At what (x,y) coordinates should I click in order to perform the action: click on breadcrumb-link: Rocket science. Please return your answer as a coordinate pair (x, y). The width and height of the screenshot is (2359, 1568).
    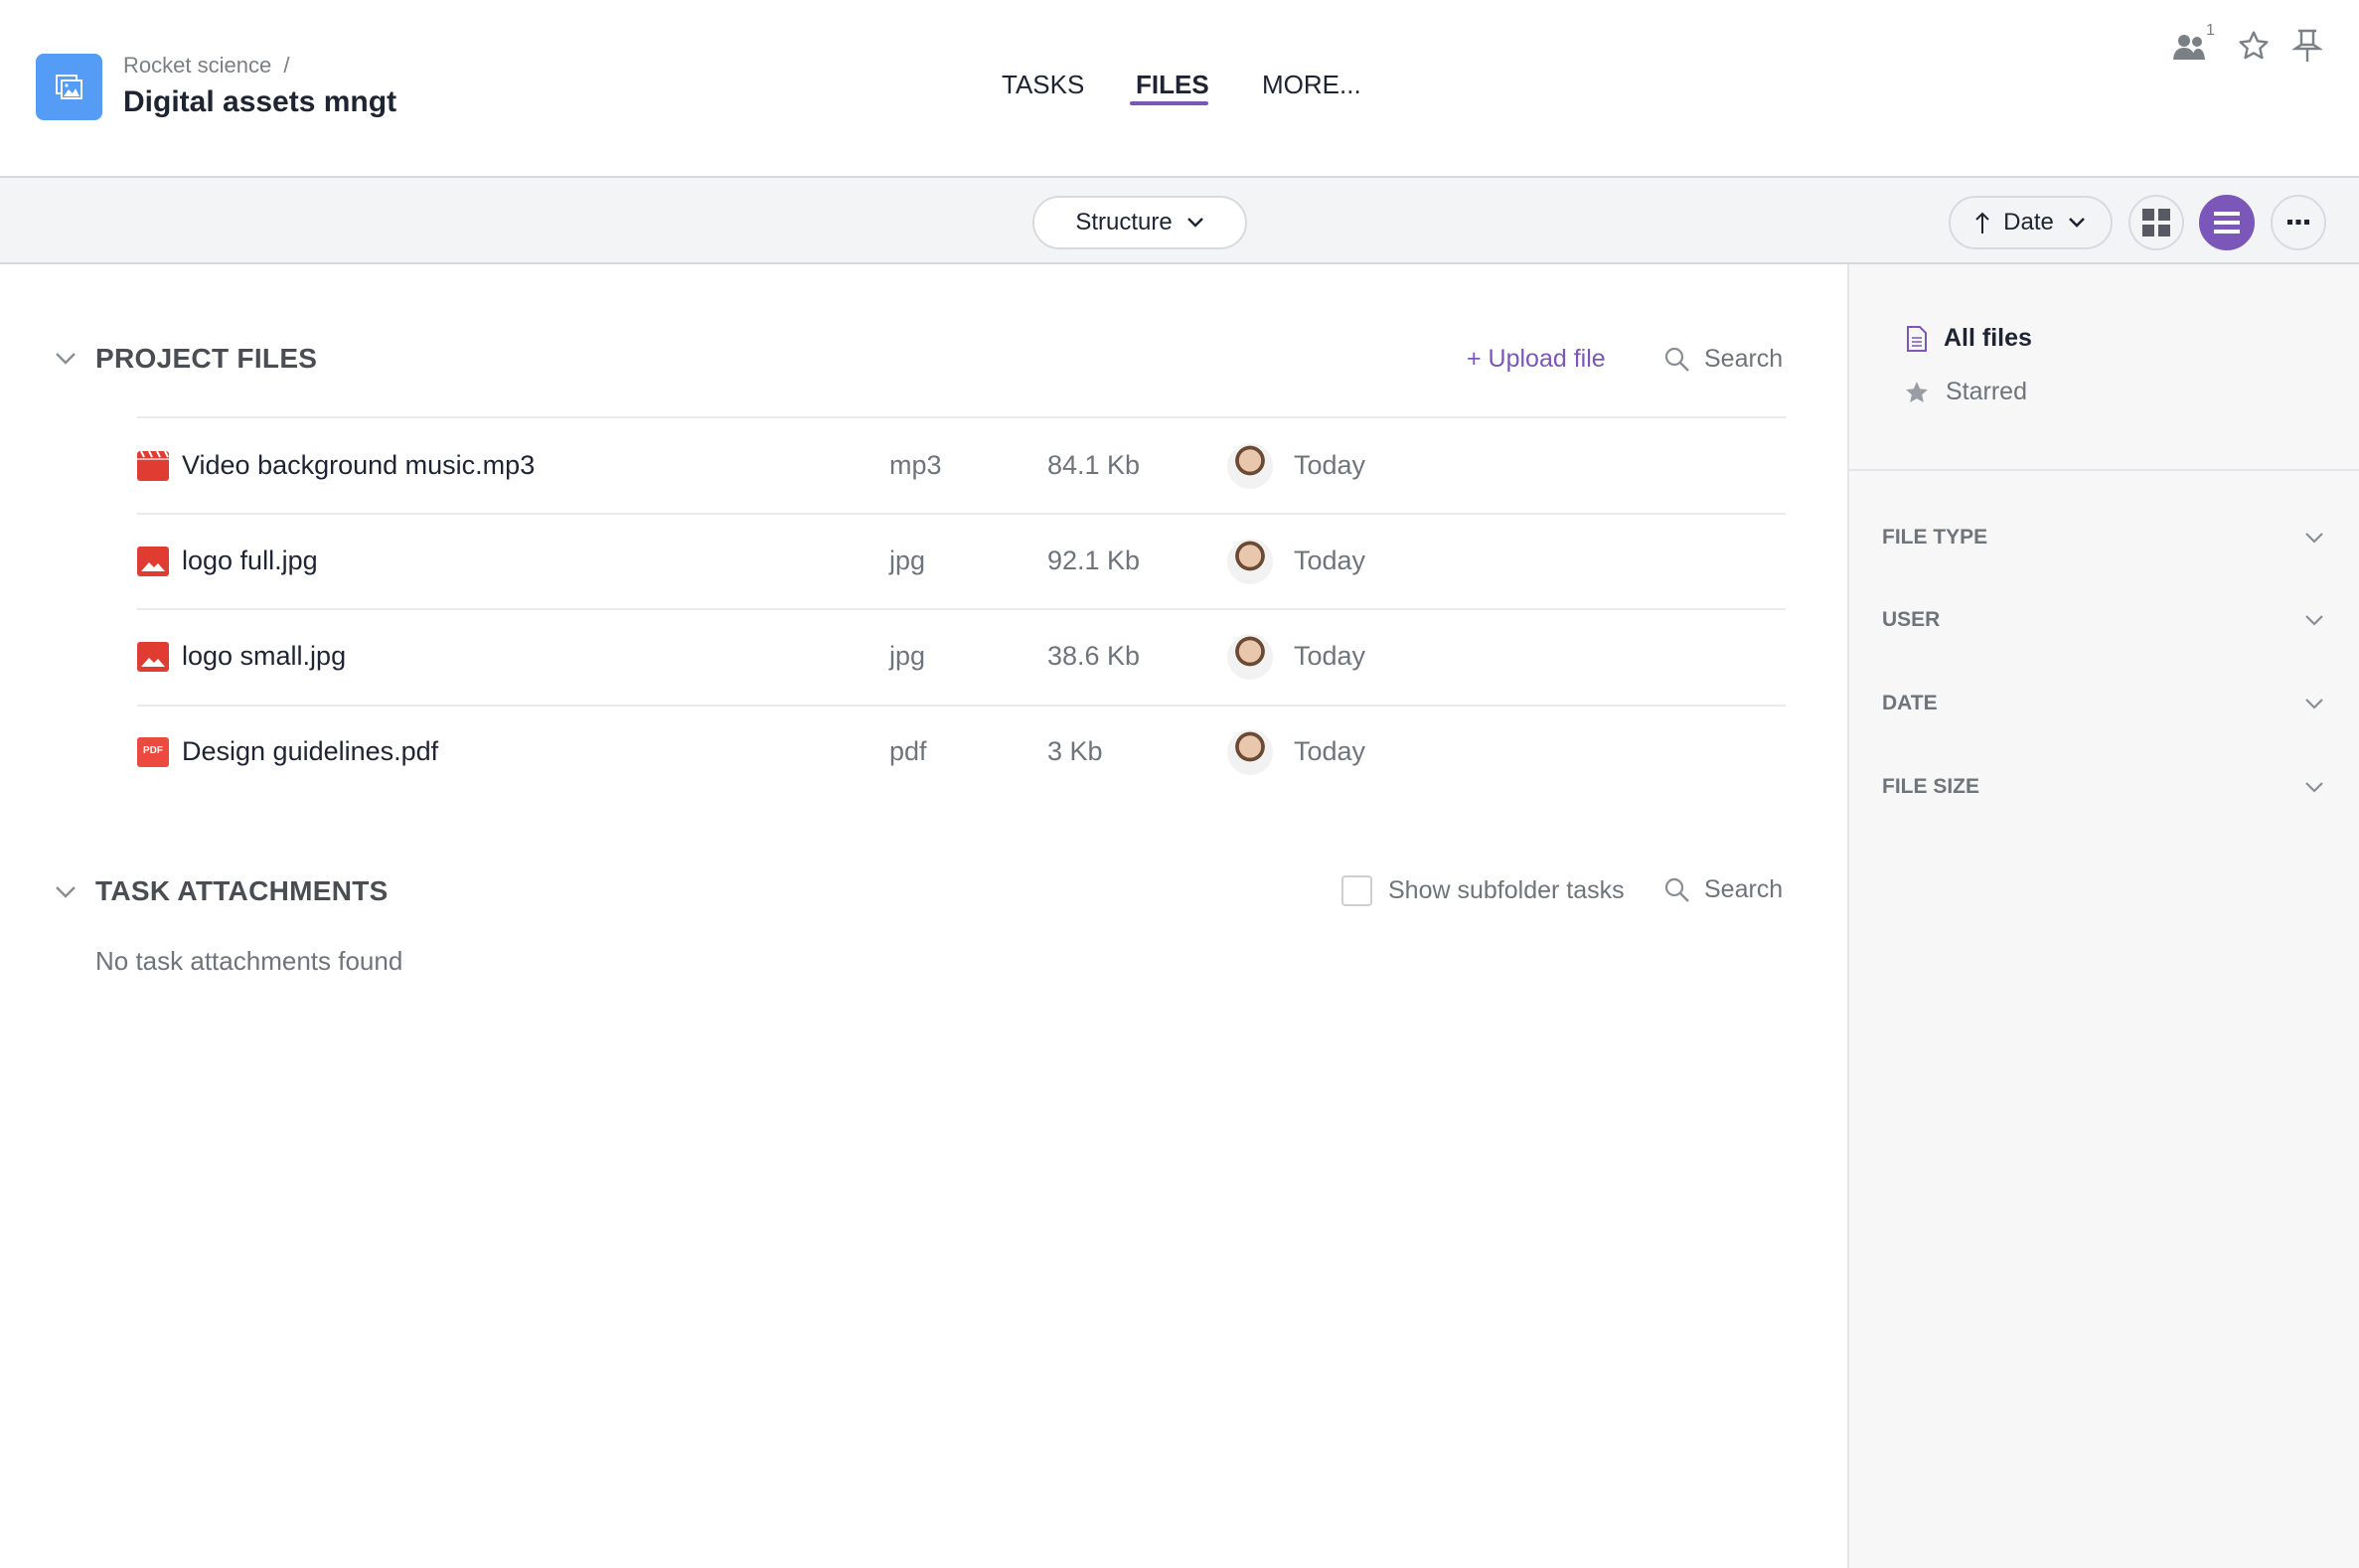
    Looking at the image, I should click on (197, 66).